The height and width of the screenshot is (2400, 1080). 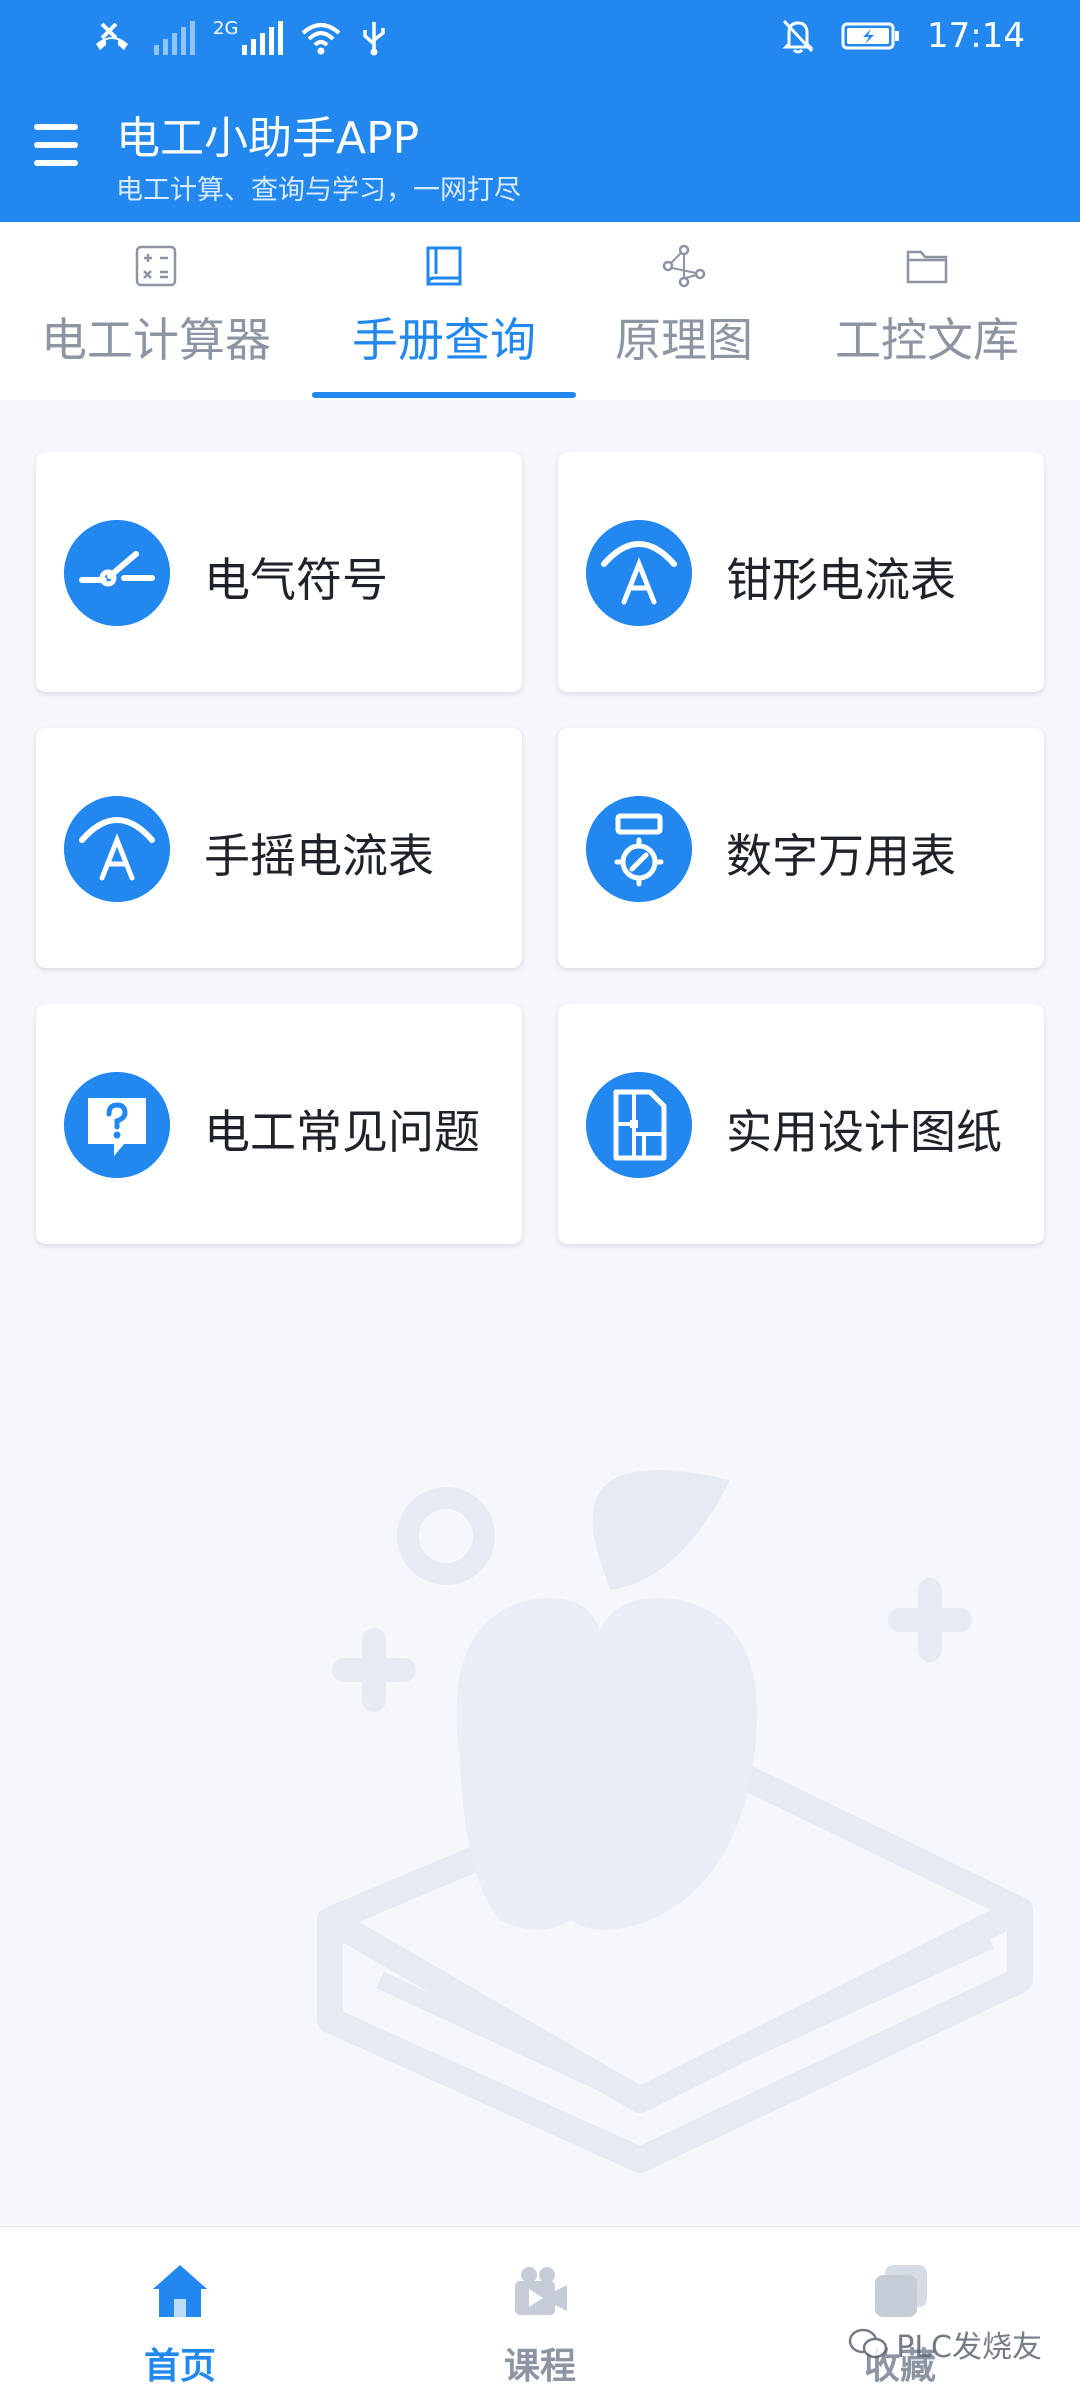 I want to click on calculator-icon, so click(x=156, y=266).